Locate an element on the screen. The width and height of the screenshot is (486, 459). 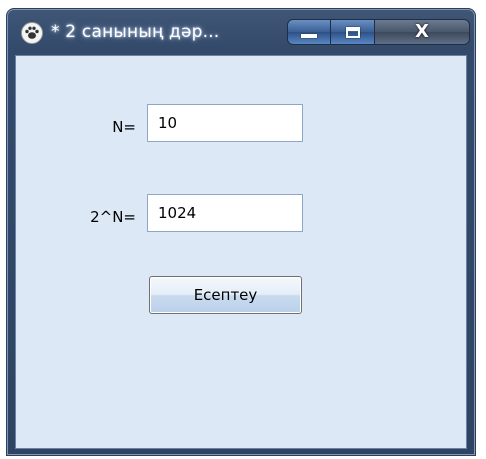
calculate-button: Есептеу is located at coordinates (225, 295).